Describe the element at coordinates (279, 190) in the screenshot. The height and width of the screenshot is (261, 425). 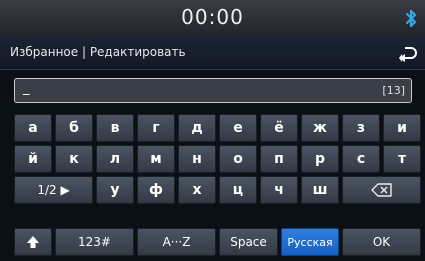
I see `key-letter: ч` at that location.